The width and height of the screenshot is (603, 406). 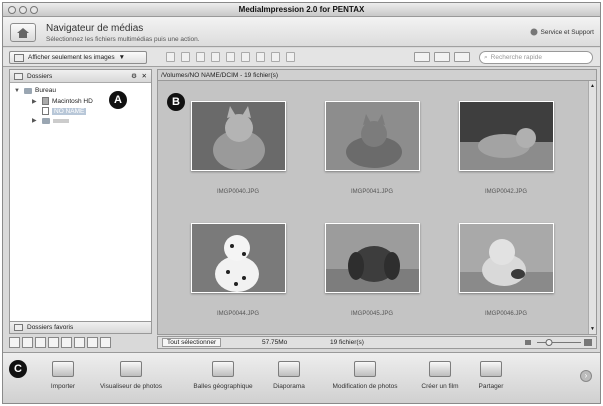 I want to click on people-icon, so click(x=79, y=342).